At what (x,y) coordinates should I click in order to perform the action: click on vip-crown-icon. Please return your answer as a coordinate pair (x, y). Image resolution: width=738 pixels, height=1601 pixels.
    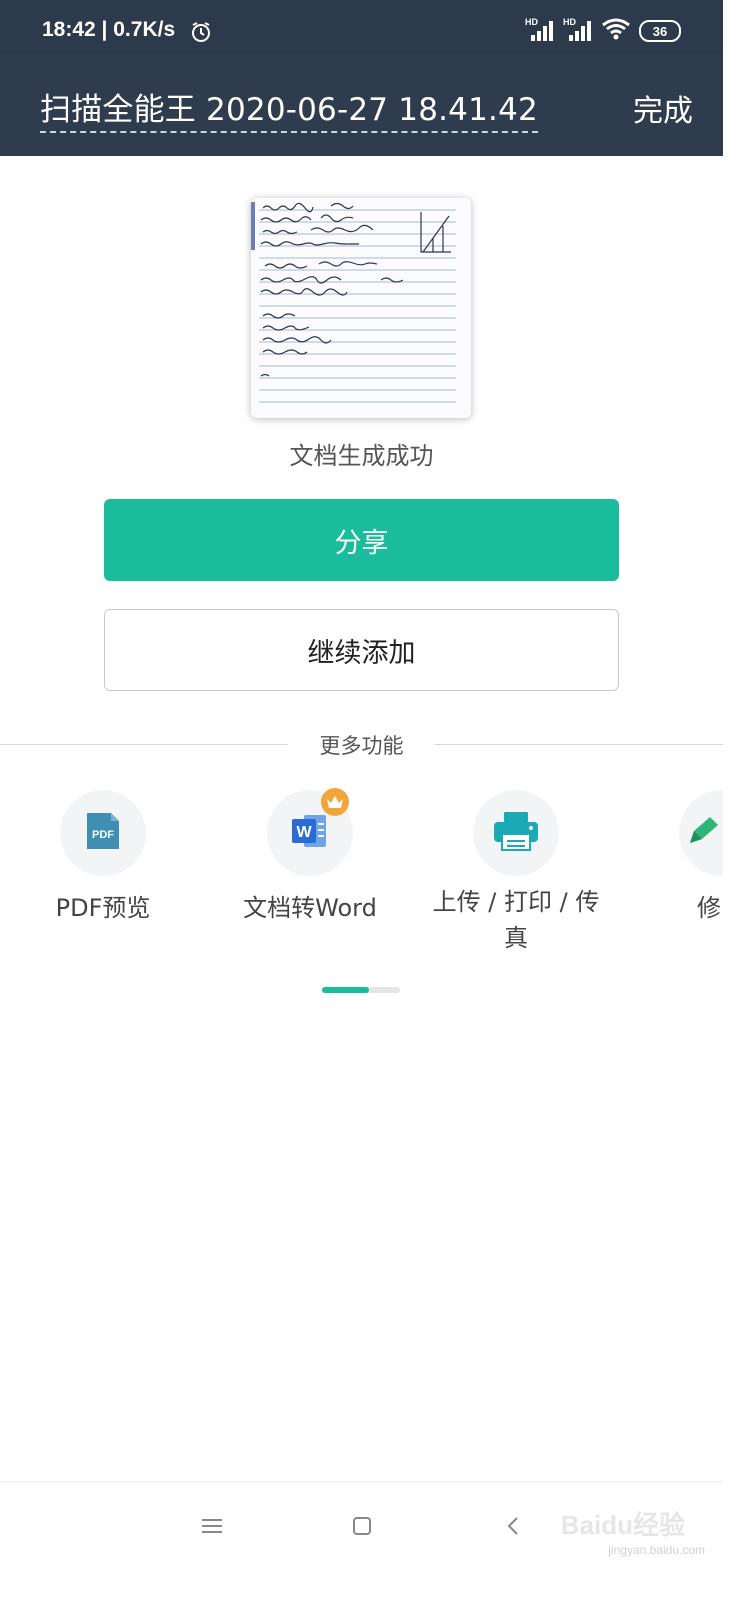
    Looking at the image, I should click on (335, 802).